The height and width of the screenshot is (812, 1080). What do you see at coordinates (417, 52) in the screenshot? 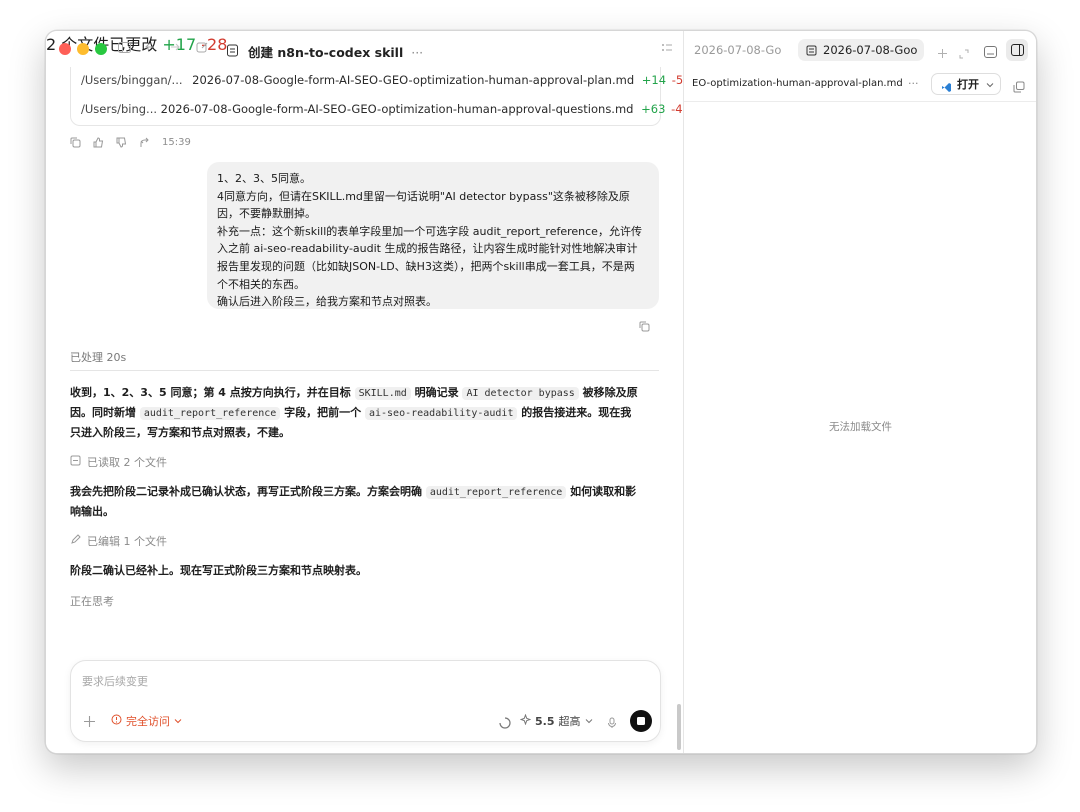
I see `chat-more-button: ···` at bounding box center [417, 52].